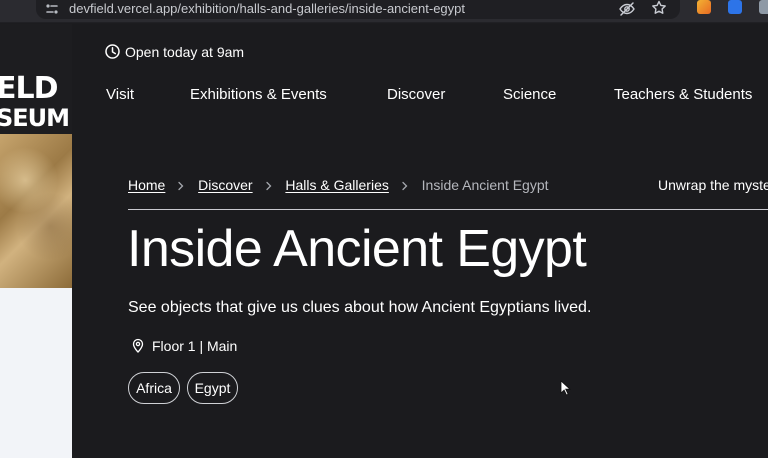  Describe the element at coordinates (138, 345) in the screenshot. I see `location-pin-icon` at that location.